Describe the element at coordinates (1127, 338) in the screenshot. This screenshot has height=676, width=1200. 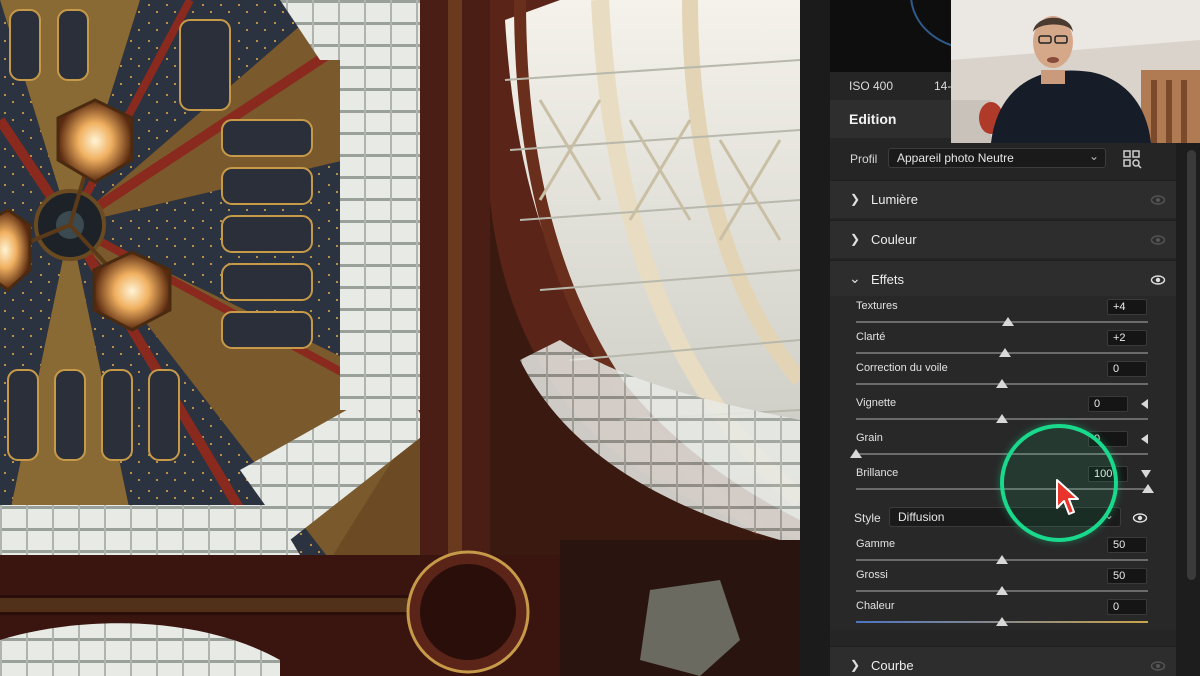
I see `clarte-value-field: +2` at that location.